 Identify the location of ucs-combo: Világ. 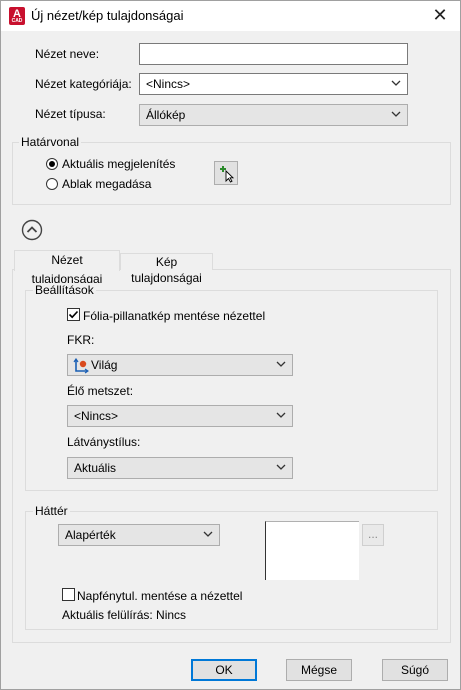
(180, 365).